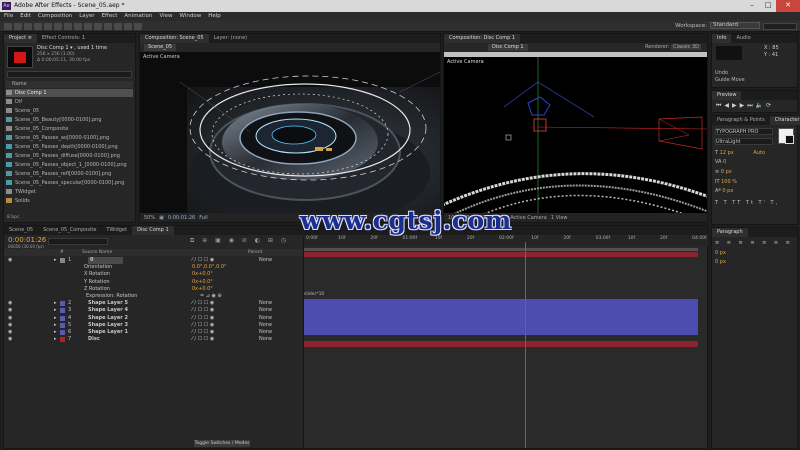  I want to click on project-item: Scene_05_Beauty[0000-0100].png, so click(69, 120).